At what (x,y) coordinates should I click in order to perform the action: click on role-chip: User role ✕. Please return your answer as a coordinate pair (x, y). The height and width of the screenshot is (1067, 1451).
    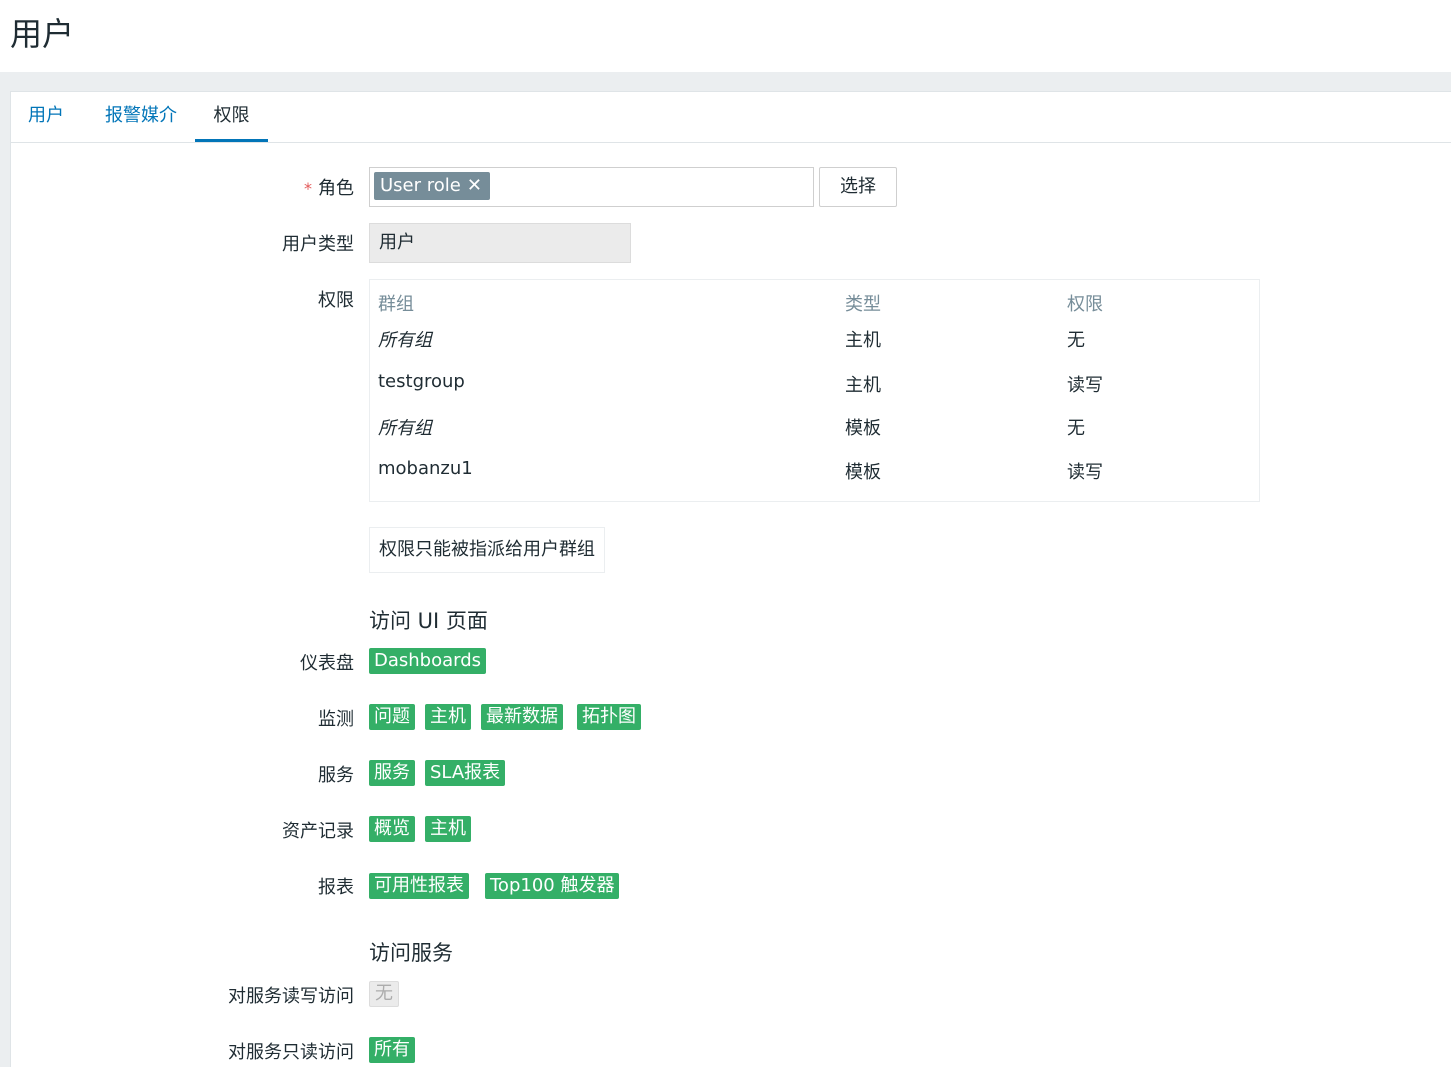
    Looking at the image, I should click on (432, 186).